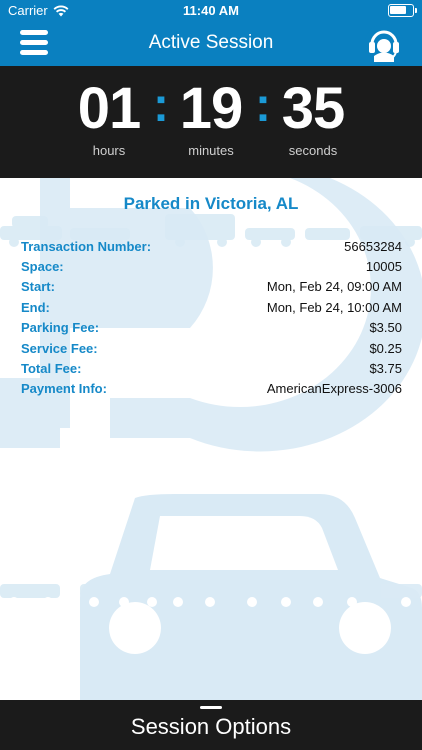 Image resolution: width=422 pixels, height=750 pixels. I want to click on row-label: Parking Fee:, so click(60, 328).